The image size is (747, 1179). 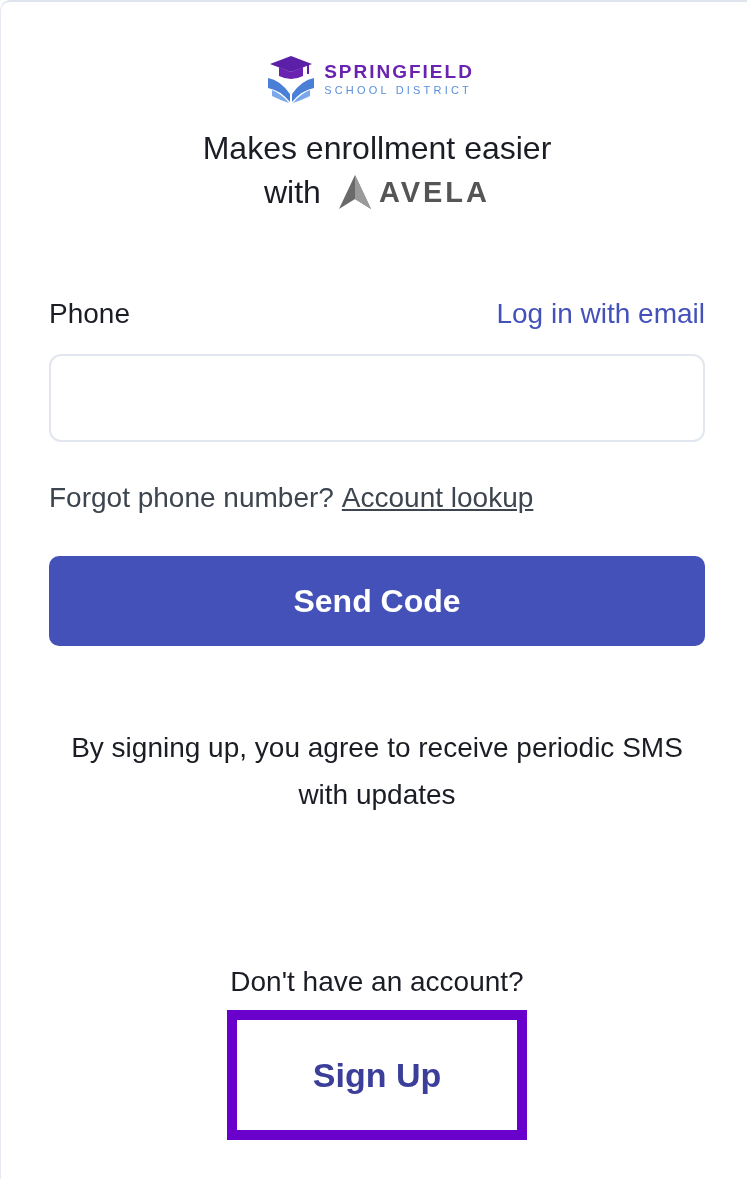 What do you see at coordinates (398, 90) in the screenshot?
I see `district-subtitle: SCHOOL DISTRICT` at bounding box center [398, 90].